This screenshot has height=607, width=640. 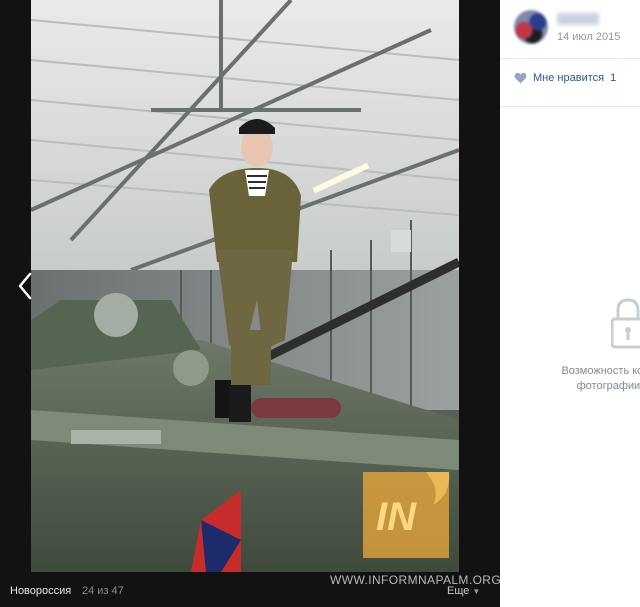 What do you see at coordinates (40, 591) in the screenshot?
I see `album-link: Новороссия` at bounding box center [40, 591].